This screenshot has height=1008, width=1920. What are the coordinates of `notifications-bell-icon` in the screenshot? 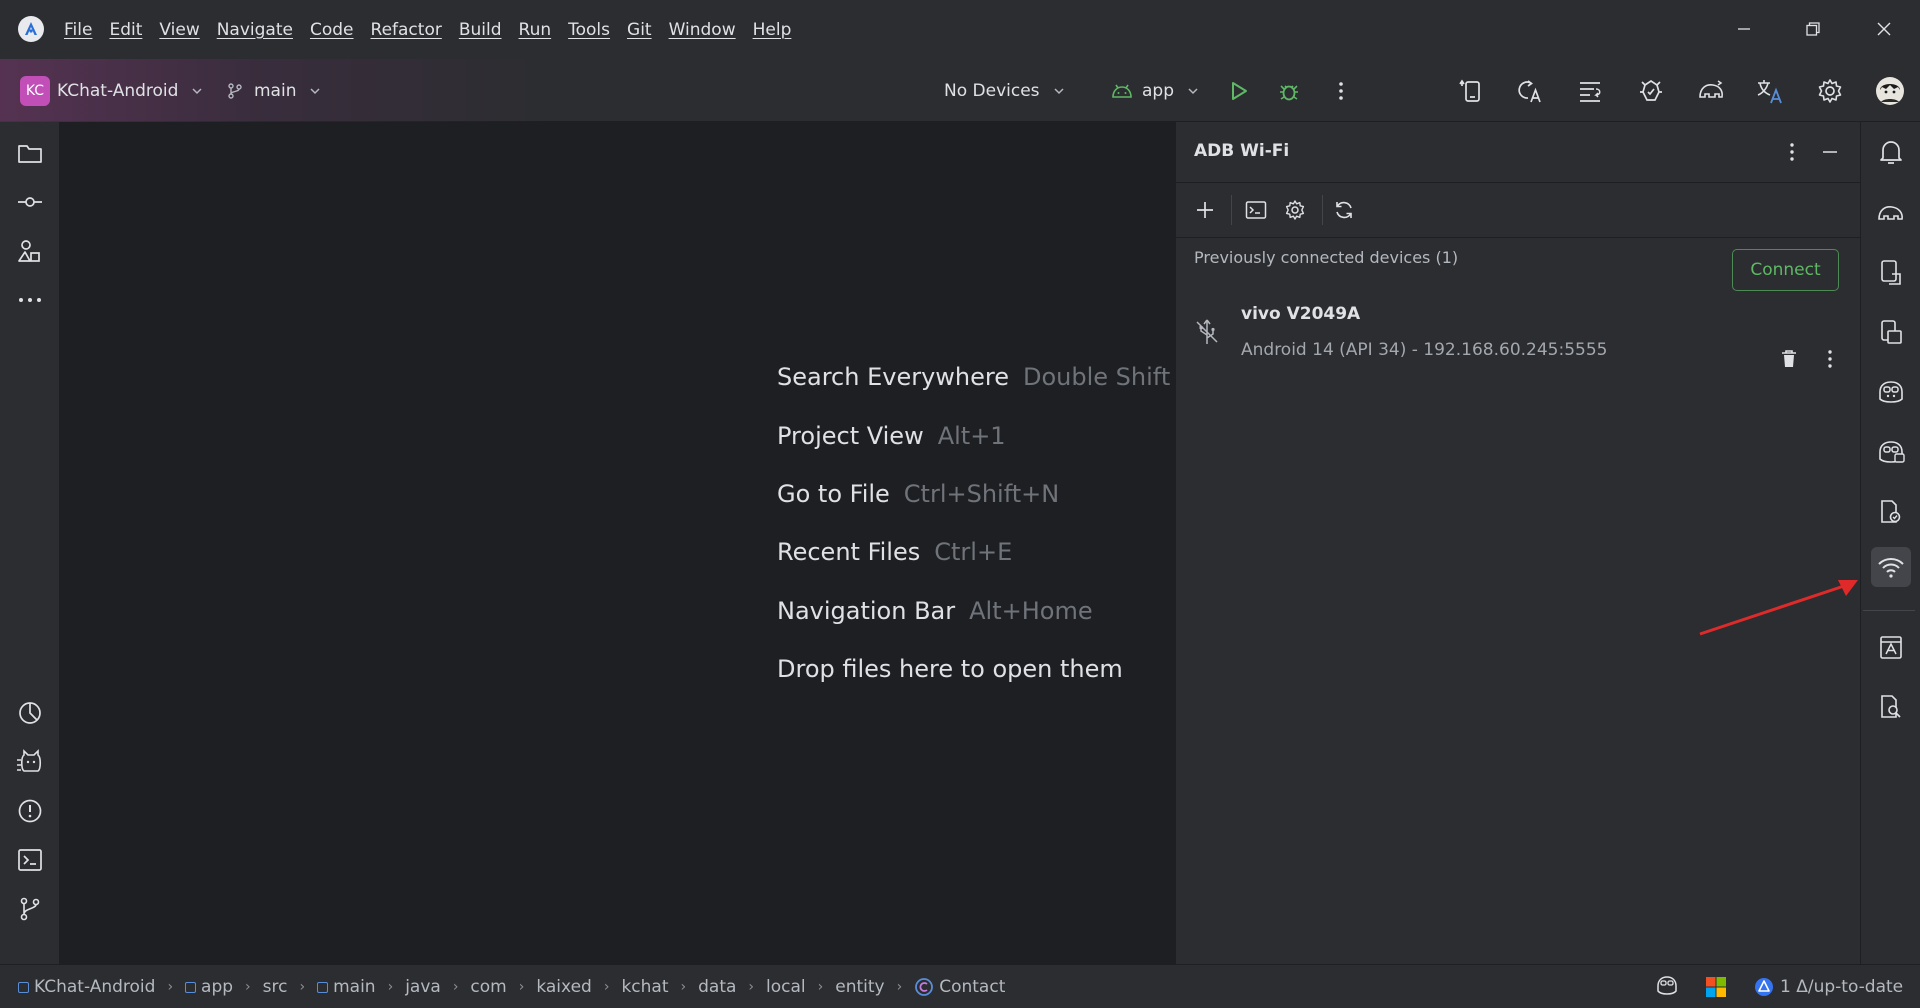 It's located at (1891, 152).